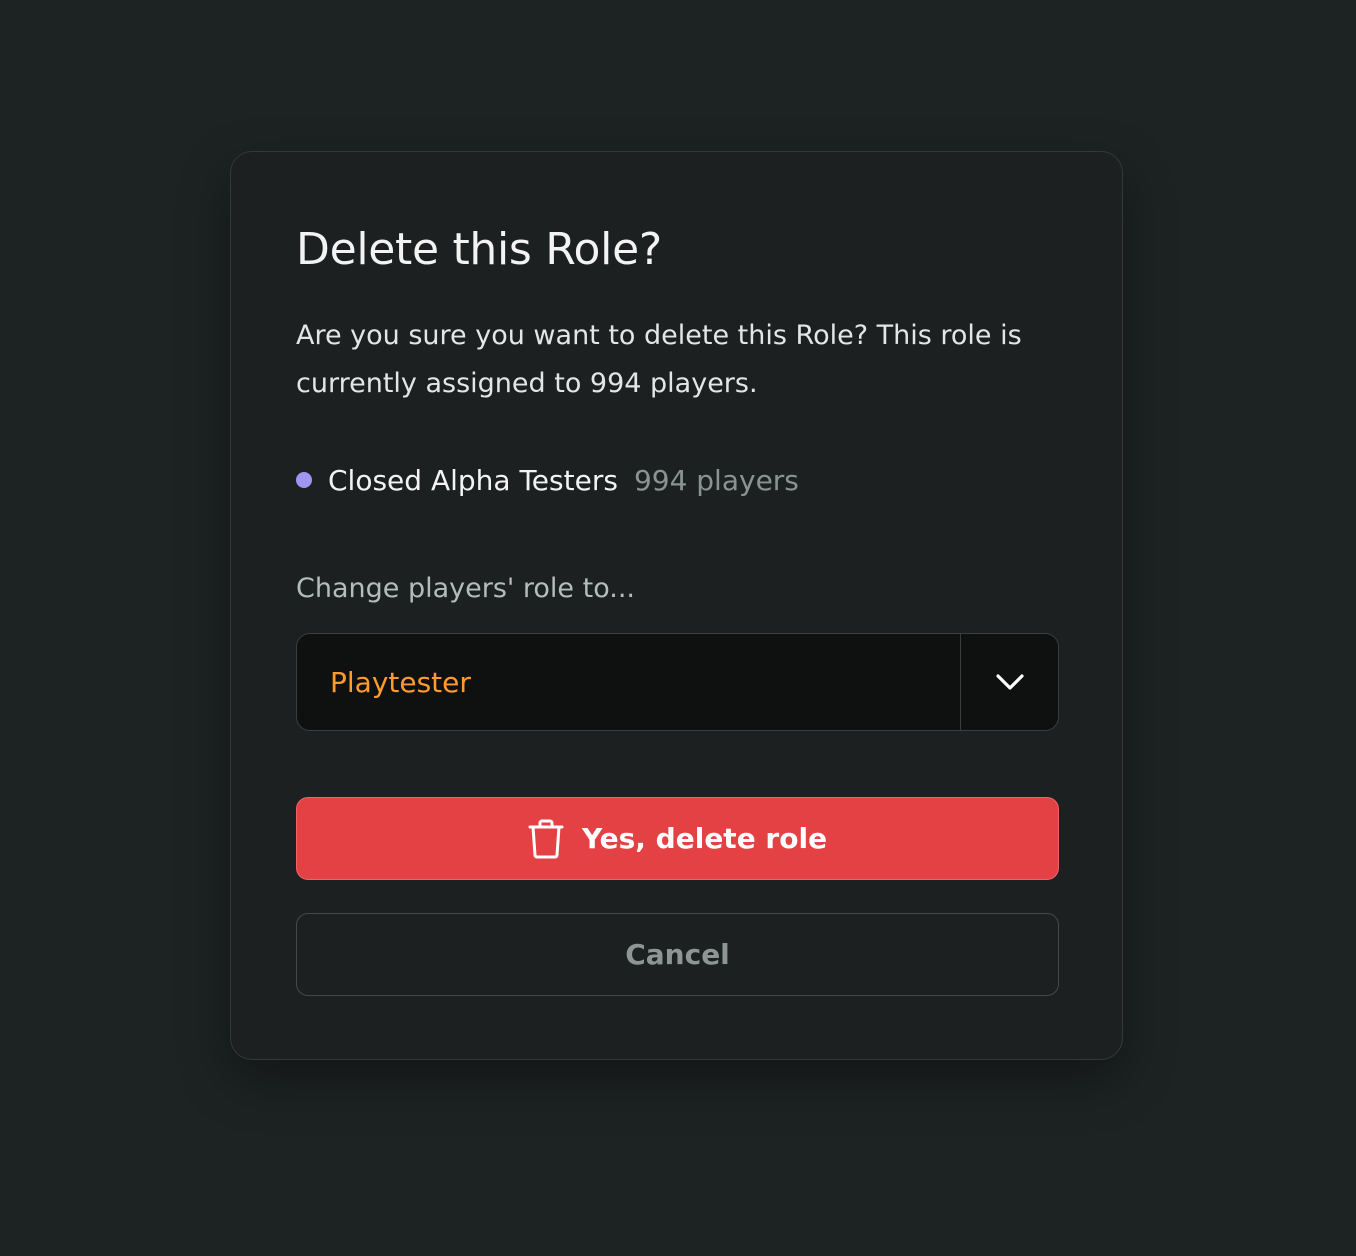 This screenshot has width=1356, height=1256. I want to click on confirm-delete-label: Yes, delete role, so click(704, 838).